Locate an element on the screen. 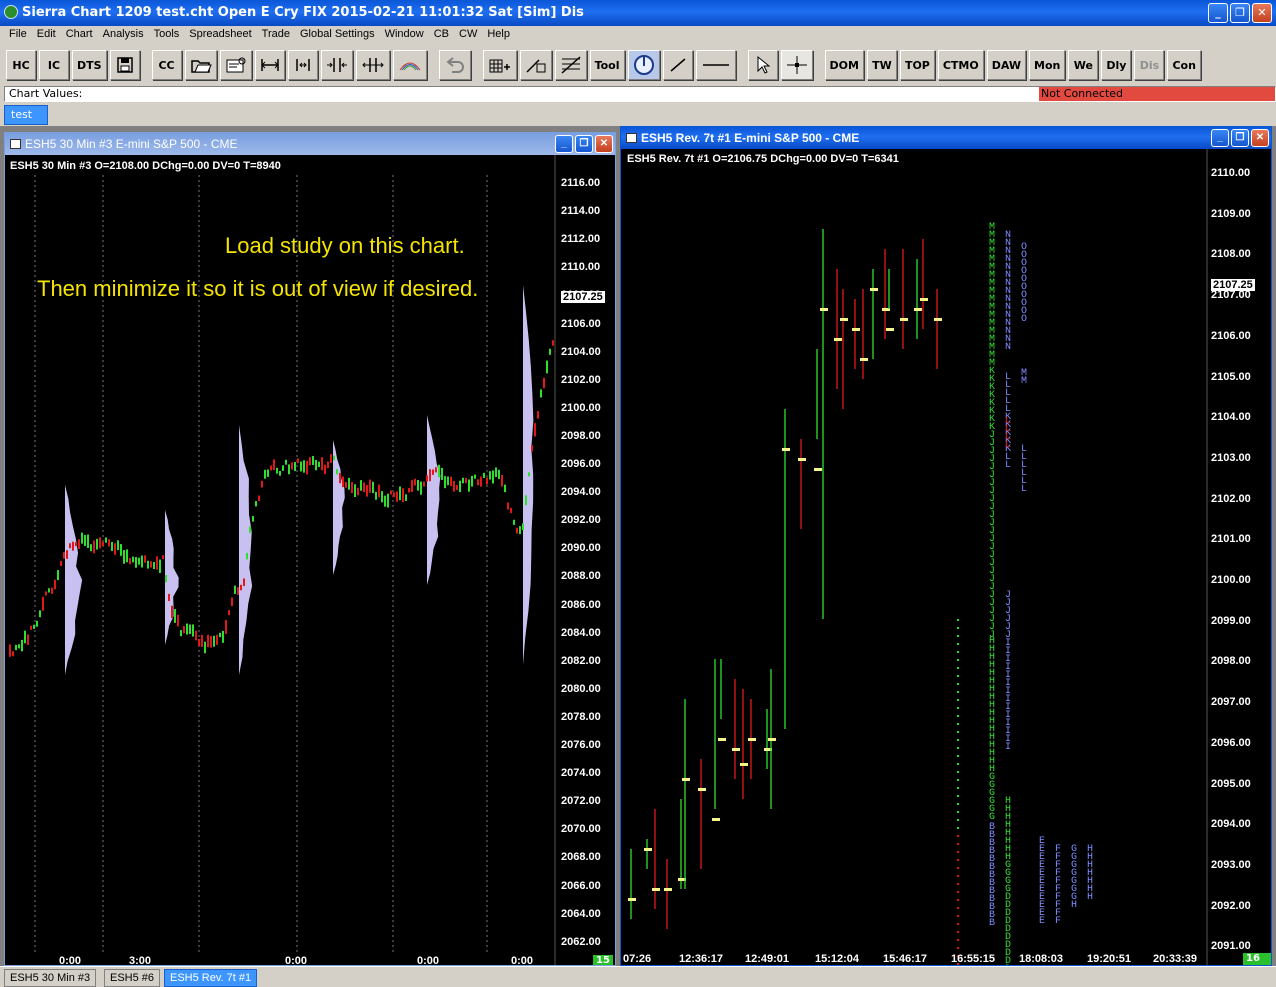 This screenshot has width=1276, height=987. menu-help: Help is located at coordinates (498, 35).